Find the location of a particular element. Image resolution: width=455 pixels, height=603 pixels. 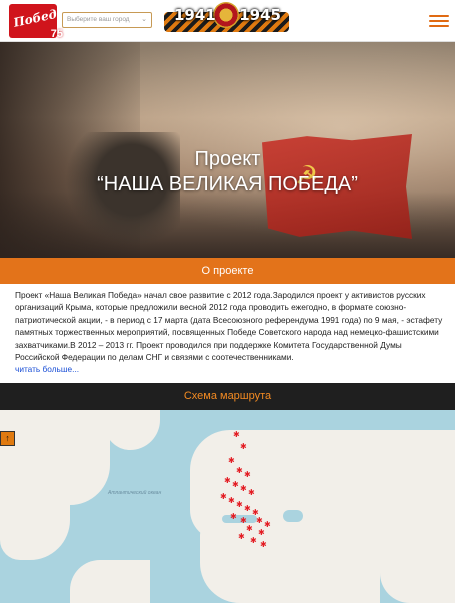

hero-title-line1: Проект is located at coordinates (227, 159).